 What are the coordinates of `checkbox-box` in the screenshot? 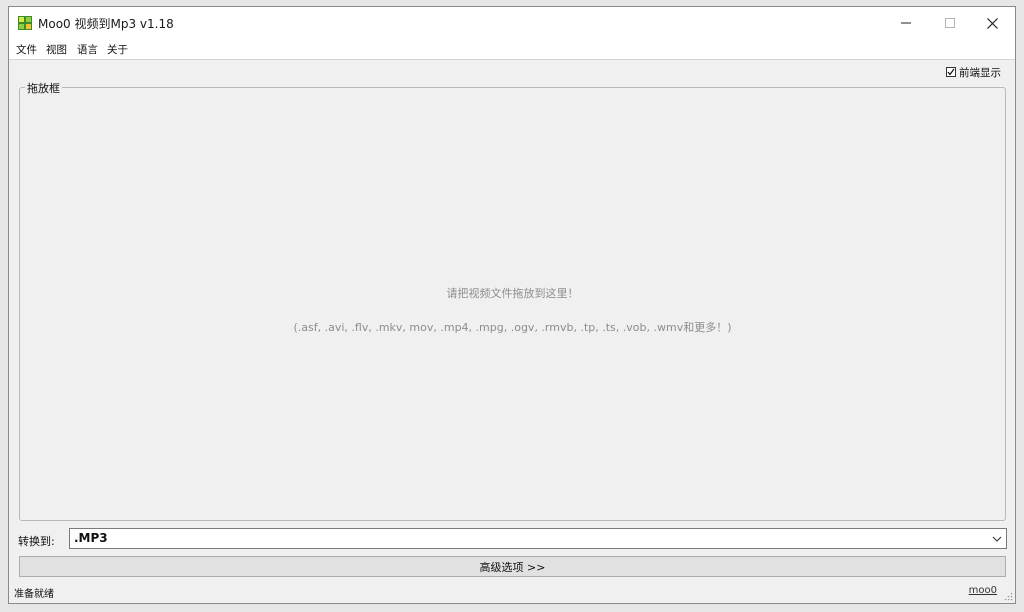 It's located at (951, 72).